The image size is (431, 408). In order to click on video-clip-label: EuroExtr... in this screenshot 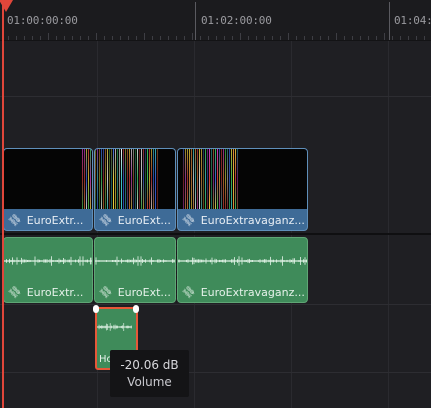, I will do `click(55, 220)`.